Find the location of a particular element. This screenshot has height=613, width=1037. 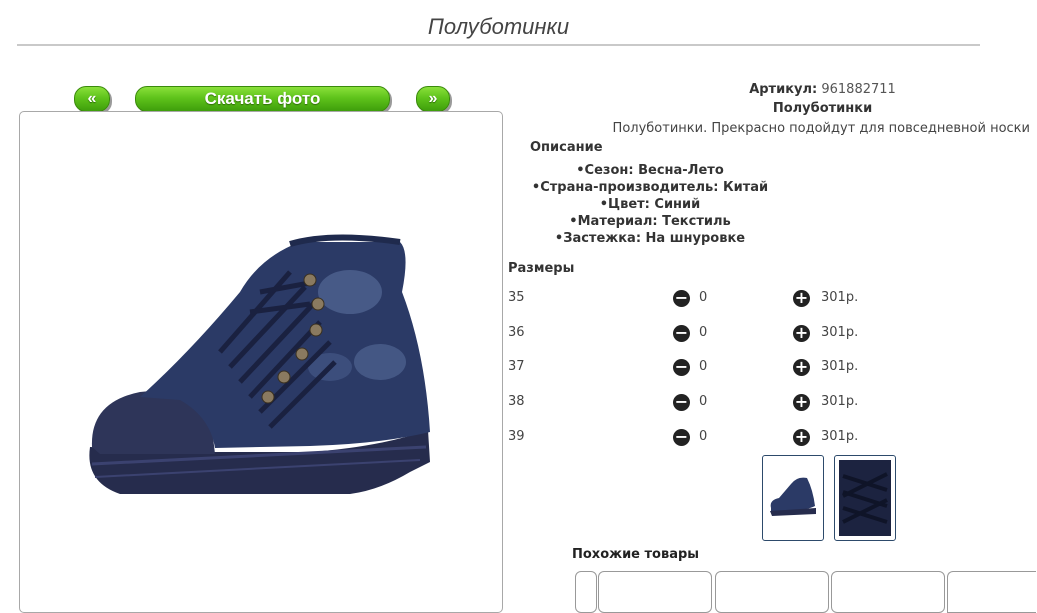

sizes-title: Размеры is located at coordinates (541, 268).